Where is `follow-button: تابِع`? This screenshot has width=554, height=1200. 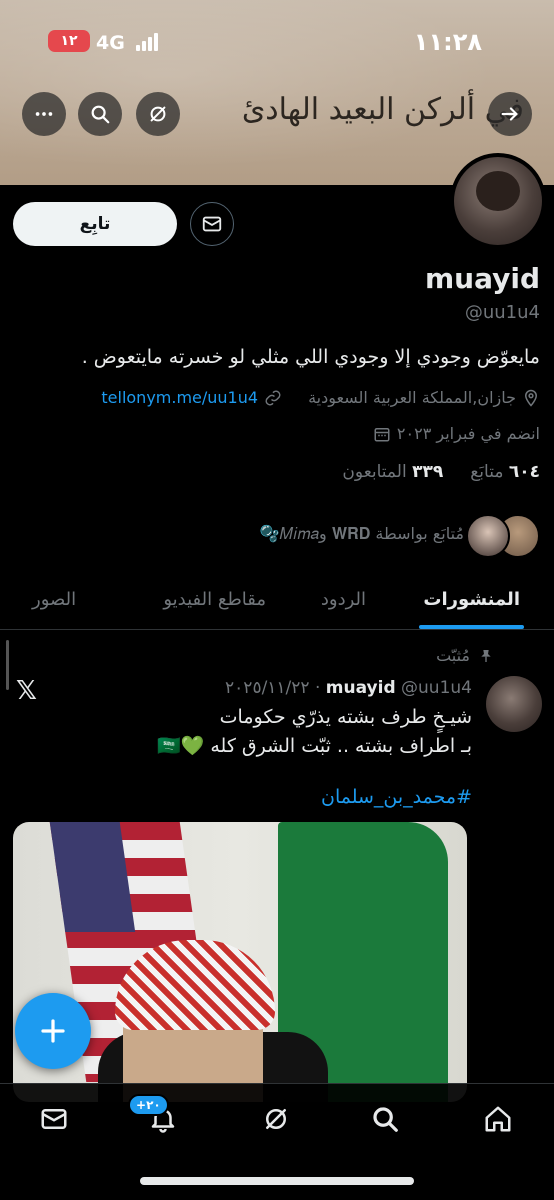 follow-button: تابِع is located at coordinates (95, 224).